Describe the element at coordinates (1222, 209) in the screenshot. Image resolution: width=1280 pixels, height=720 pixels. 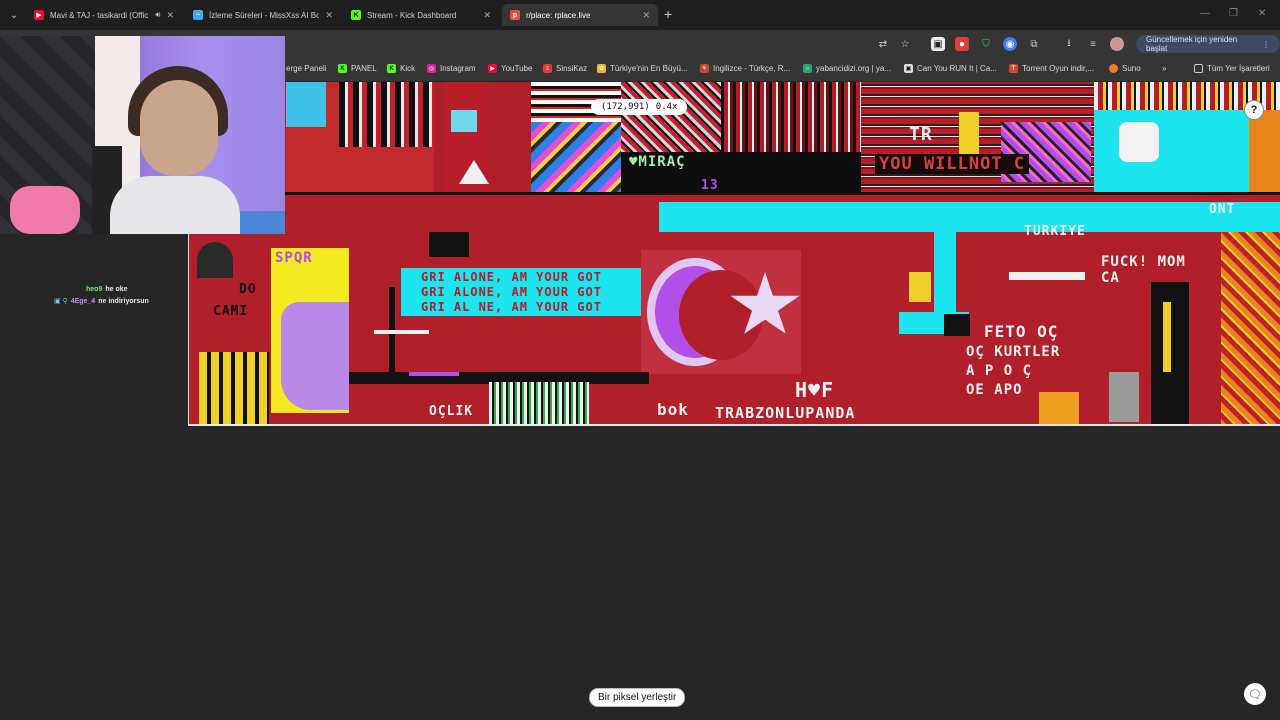
I see `pixel-text: ONT` at that location.